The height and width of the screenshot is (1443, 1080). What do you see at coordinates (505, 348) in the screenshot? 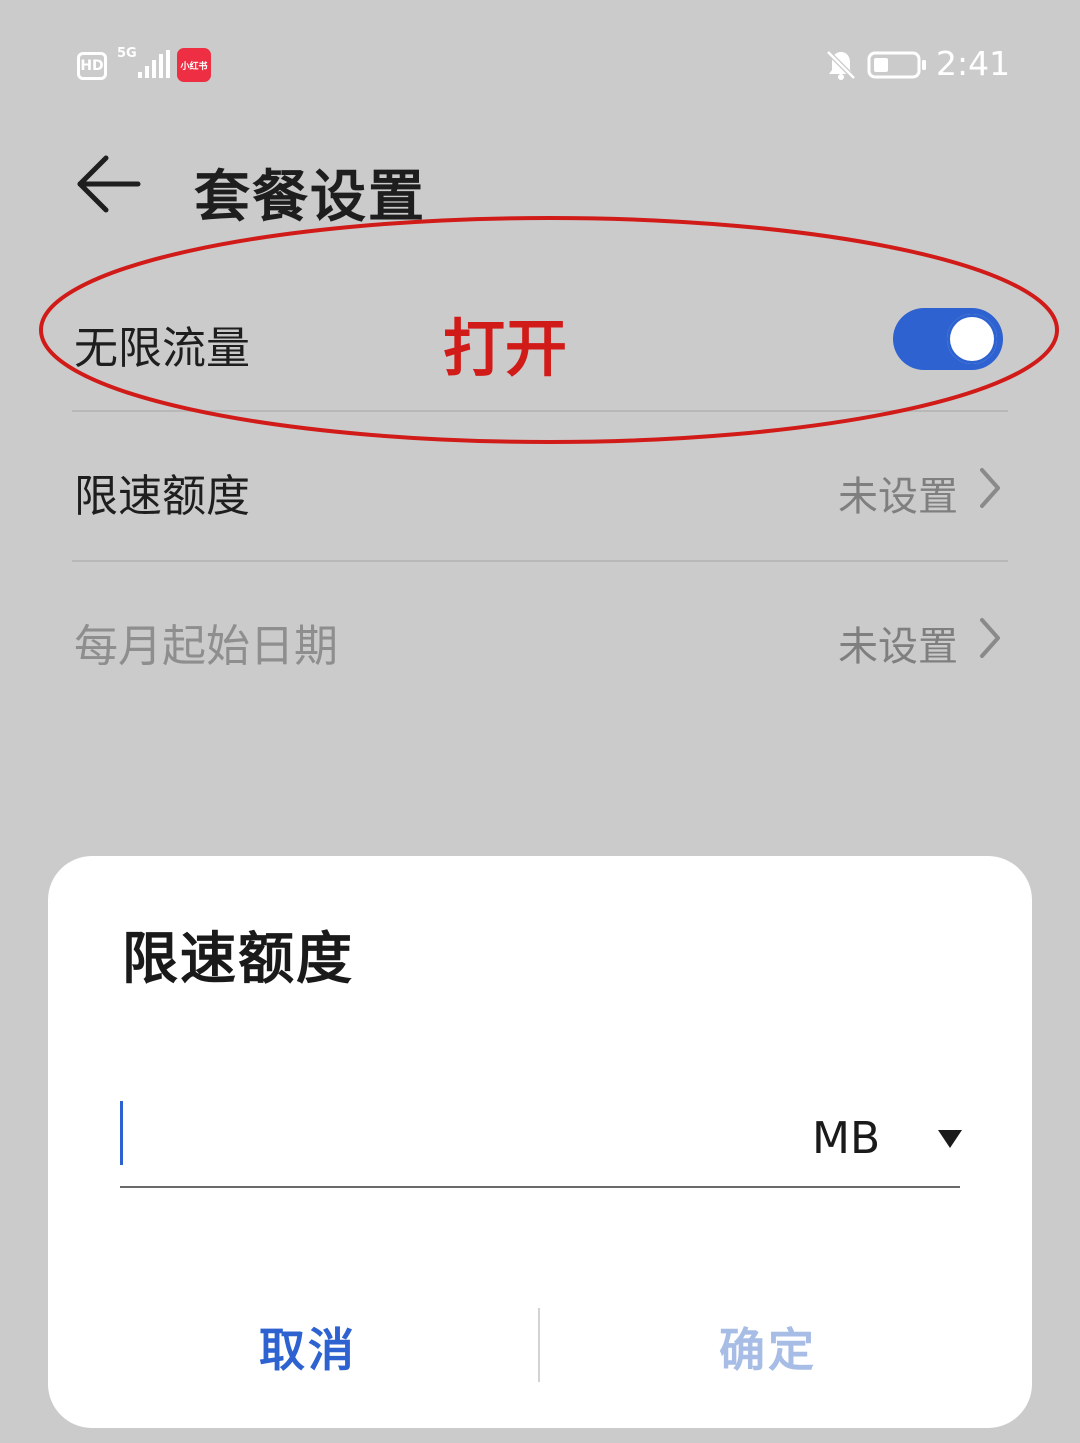
I see `annotation-label: 打开` at bounding box center [505, 348].